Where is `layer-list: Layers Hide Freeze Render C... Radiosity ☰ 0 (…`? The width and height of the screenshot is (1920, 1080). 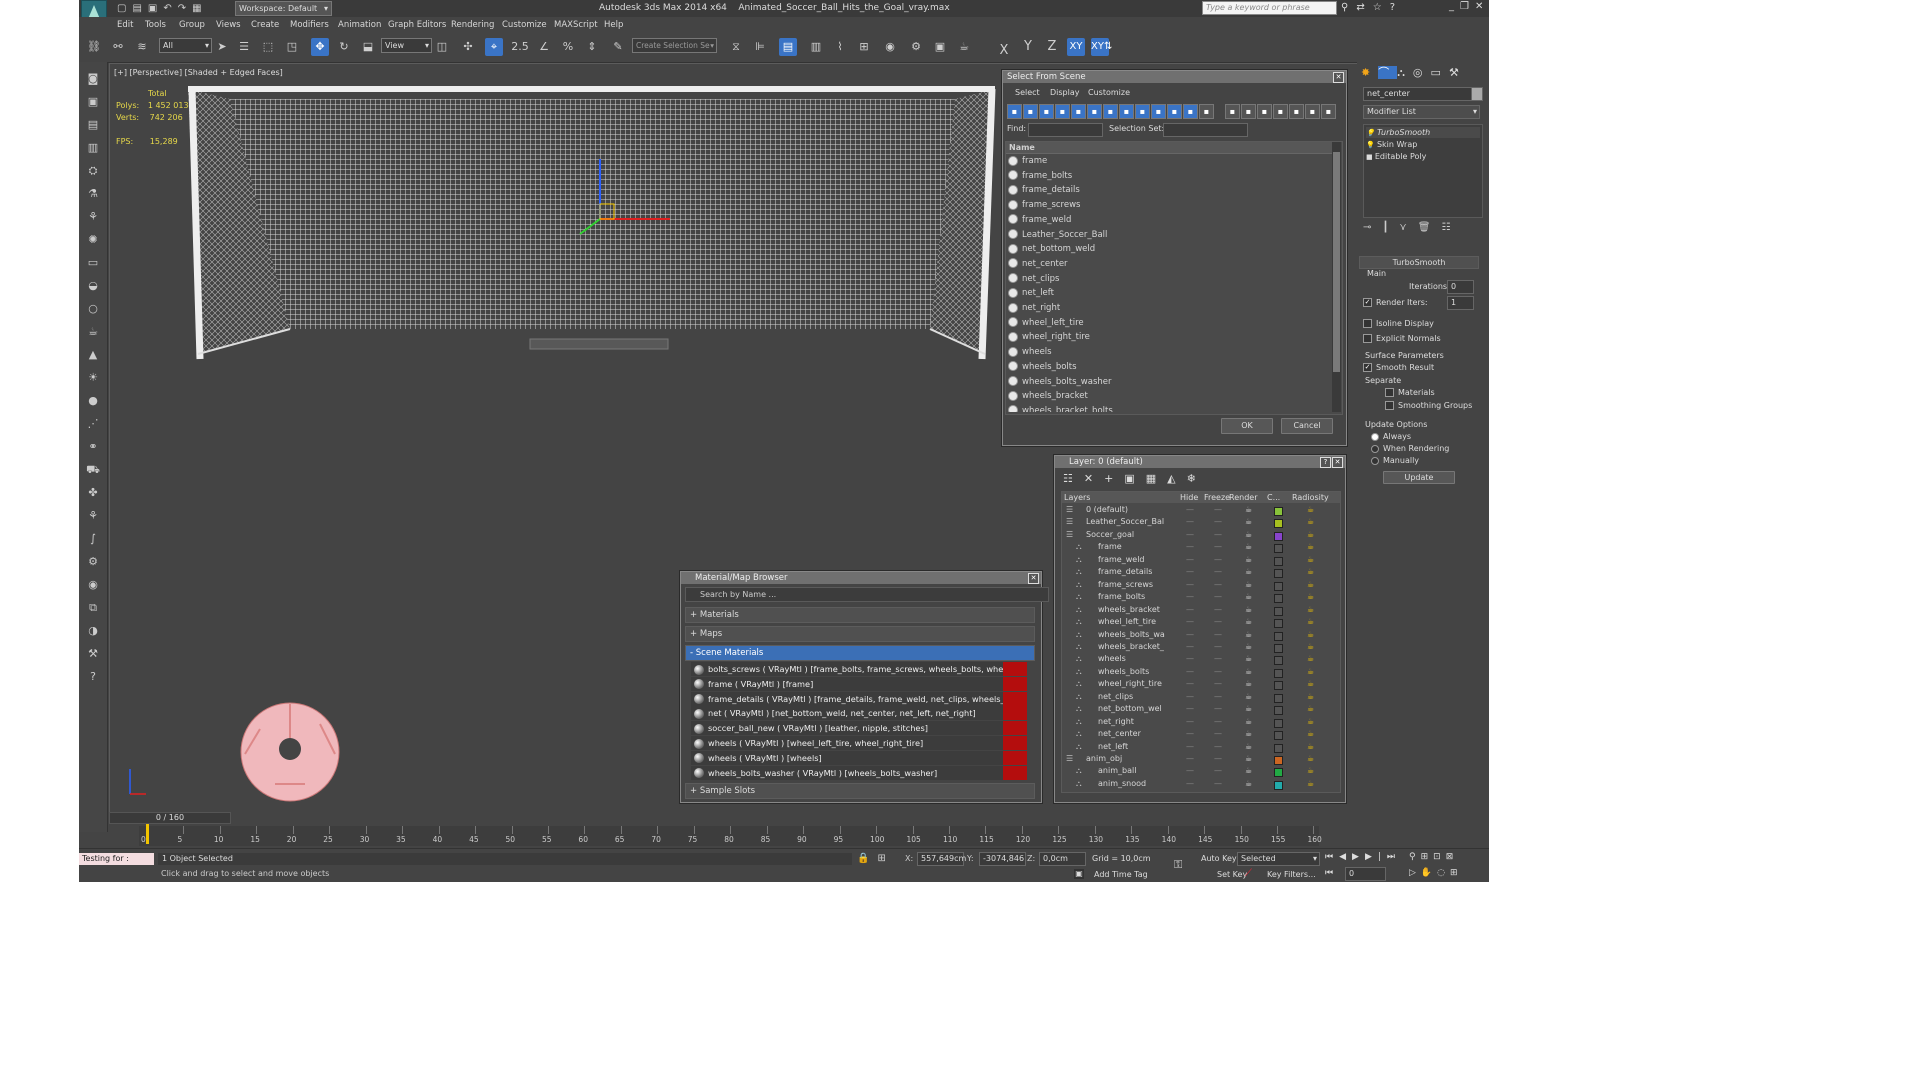
layer-list: Layers Hide Freeze Render C... Radiosity ☰ 0 (… is located at coordinates (1201, 642).